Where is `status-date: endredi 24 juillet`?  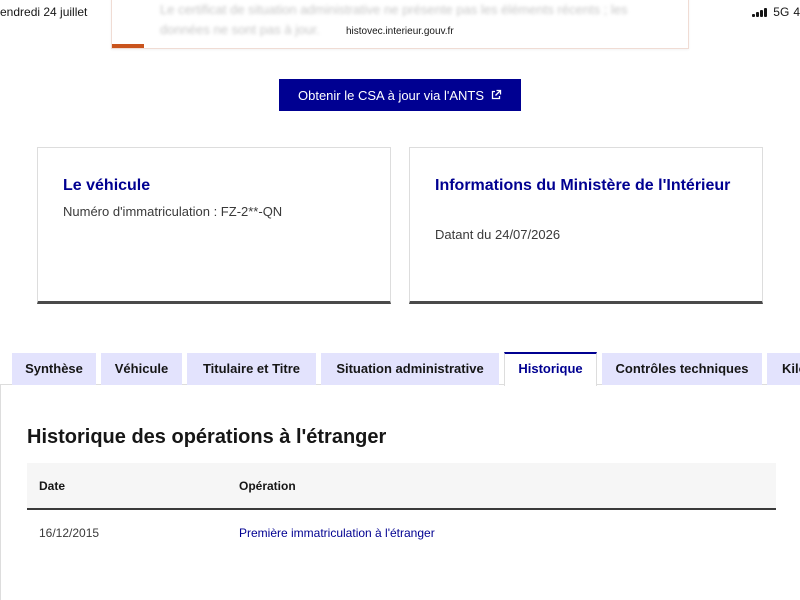
status-date: endredi 24 juillet is located at coordinates (44, 12).